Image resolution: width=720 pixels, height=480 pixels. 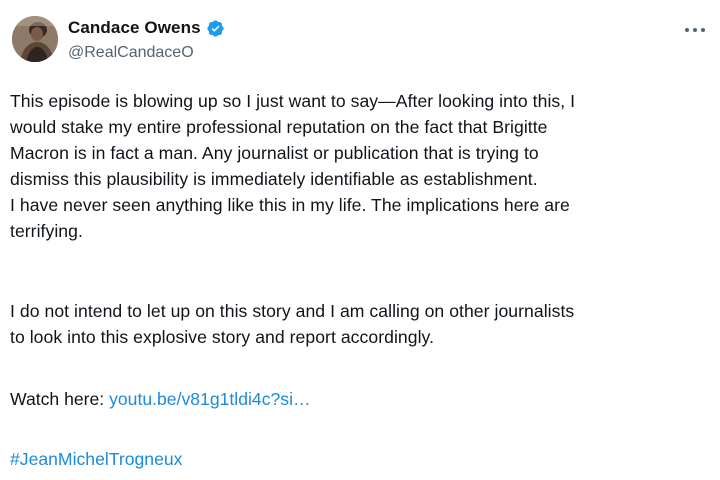 I want to click on more-horizontal-icon, so click(x=695, y=30).